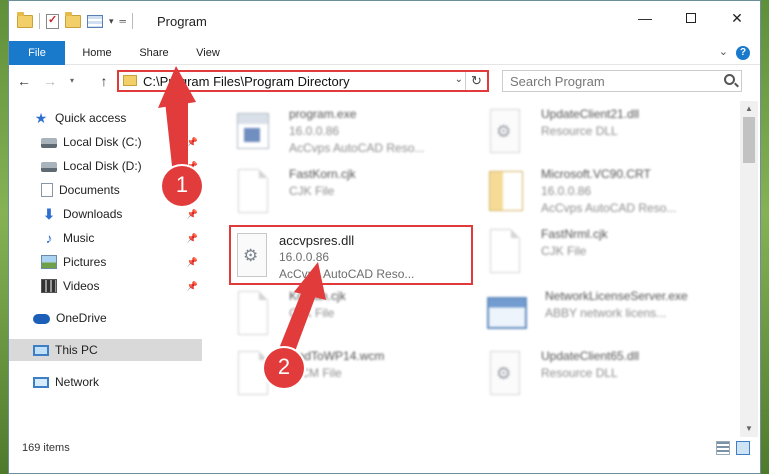 This screenshot has height=474, width=769. Describe the element at coordinates (73, 19) in the screenshot. I see `new-folder-icon` at that location.